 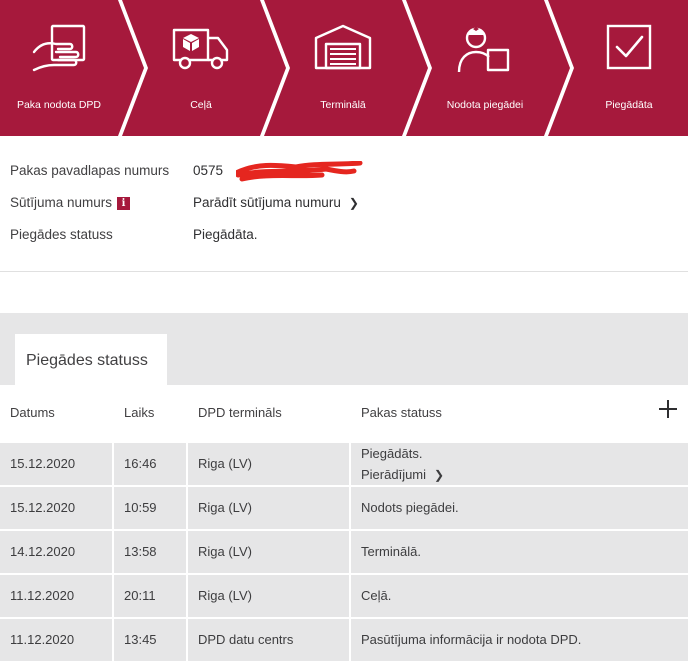 I want to click on cell-time: 20:11, so click(x=140, y=595).